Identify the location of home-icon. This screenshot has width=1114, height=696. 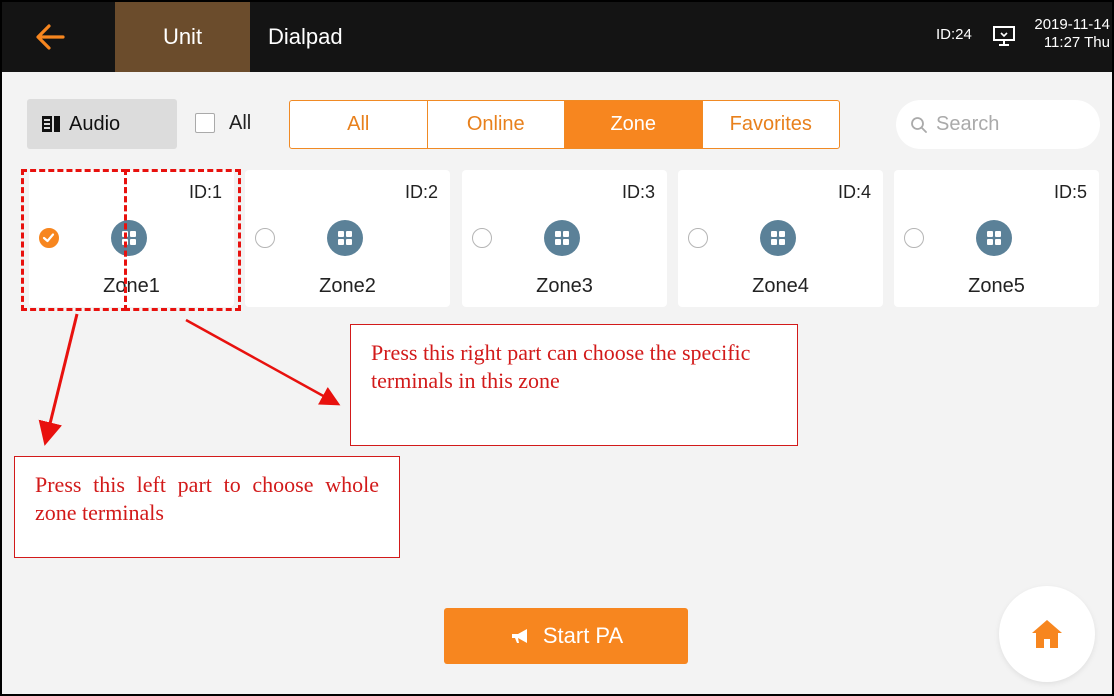
(1047, 634).